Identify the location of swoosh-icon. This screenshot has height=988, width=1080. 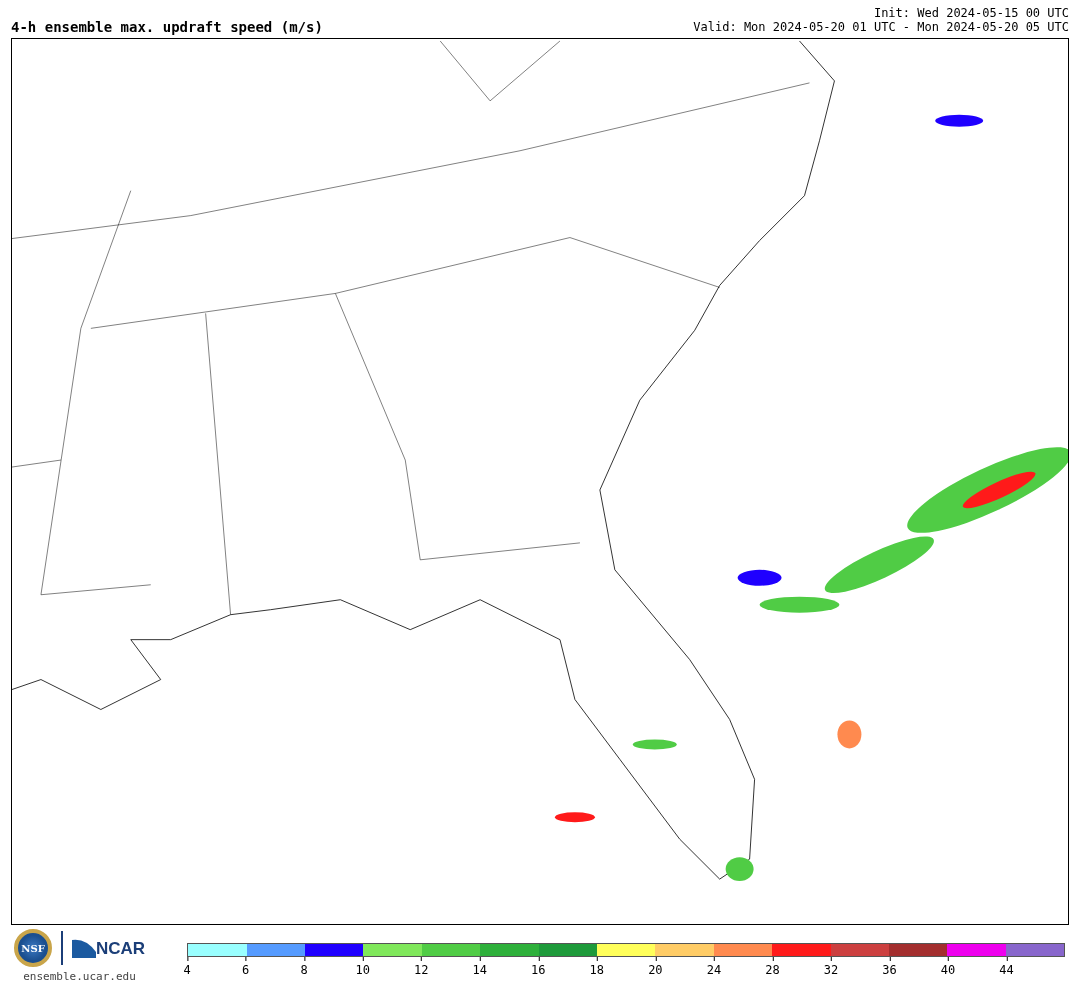
(84, 948).